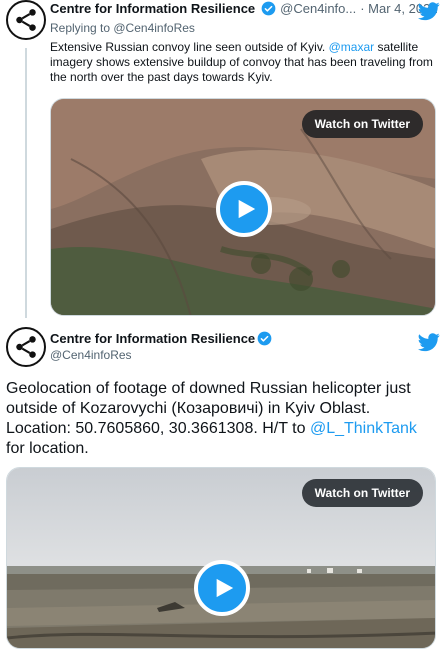 This screenshot has height=652, width=444. What do you see at coordinates (363, 428) in the screenshot?
I see `mention-link: @L_ThinkTank` at bounding box center [363, 428].